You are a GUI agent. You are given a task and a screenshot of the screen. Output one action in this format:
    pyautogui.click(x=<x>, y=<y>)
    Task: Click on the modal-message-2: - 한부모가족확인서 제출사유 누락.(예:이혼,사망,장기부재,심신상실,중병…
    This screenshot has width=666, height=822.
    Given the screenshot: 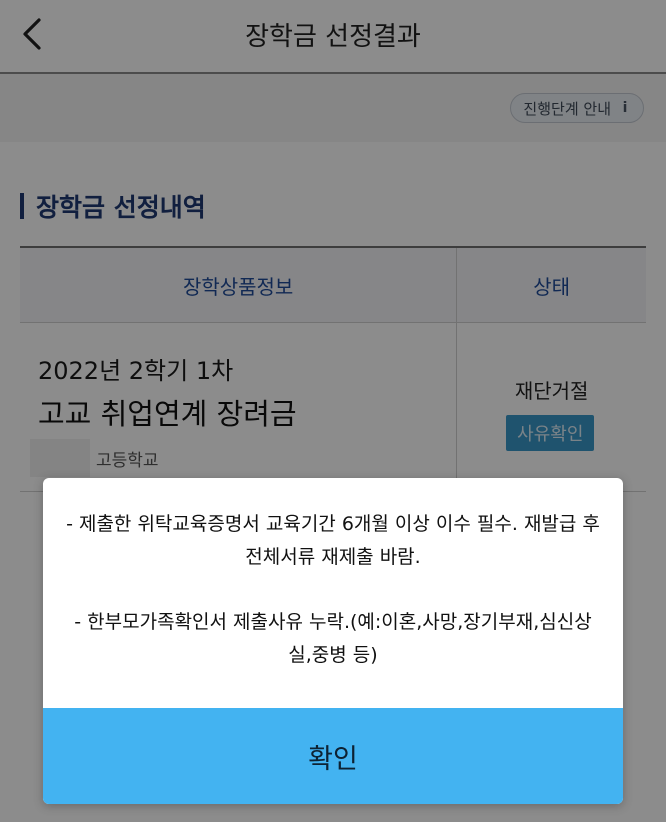 What is the action you would take?
    pyautogui.click(x=333, y=638)
    